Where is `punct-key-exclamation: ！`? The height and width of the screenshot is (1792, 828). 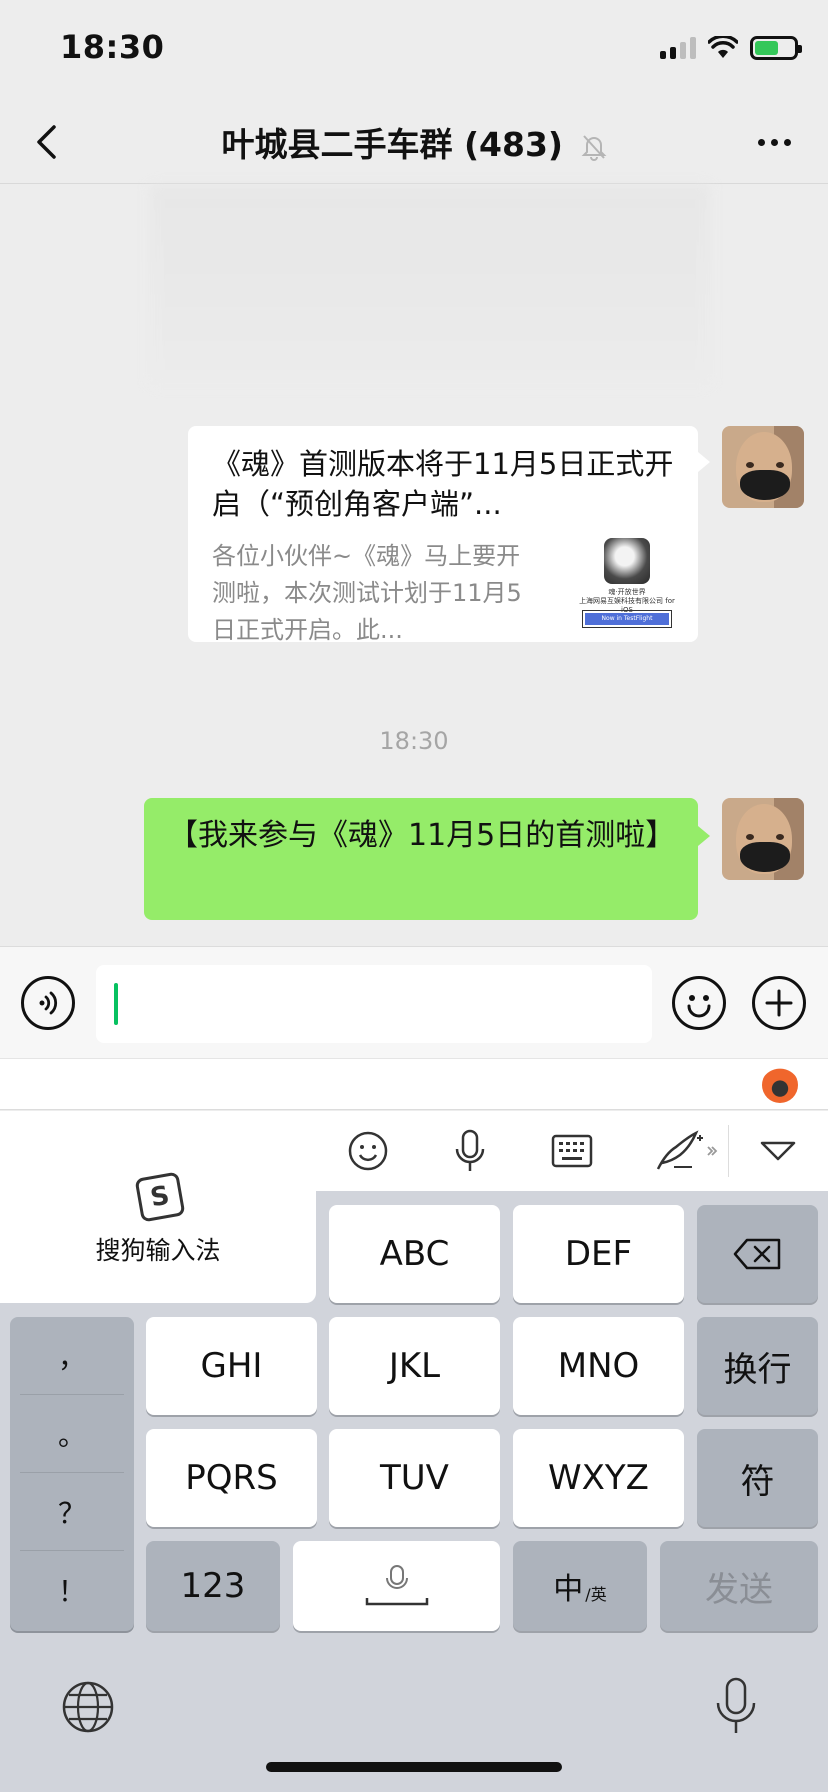
punct-key-exclamation: ！ is located at coordinates (72, 1590).